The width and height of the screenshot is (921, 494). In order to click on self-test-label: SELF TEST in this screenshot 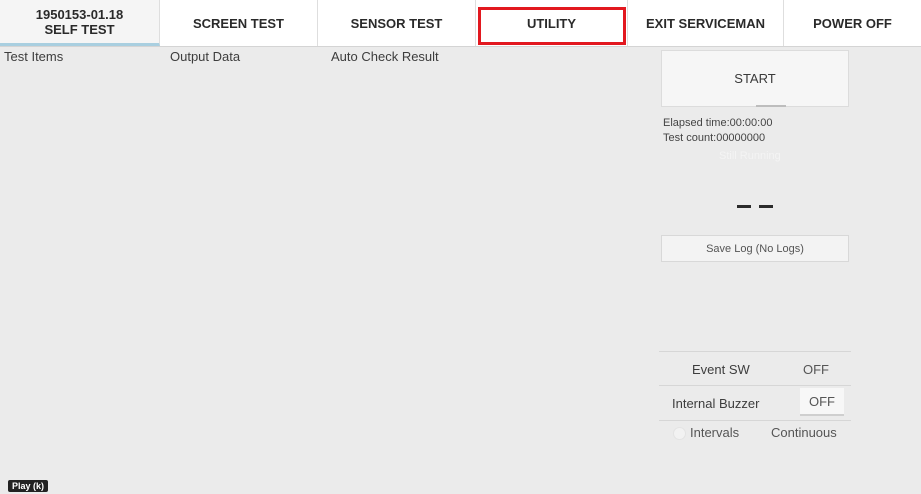, I will do `click(79, 29)`.